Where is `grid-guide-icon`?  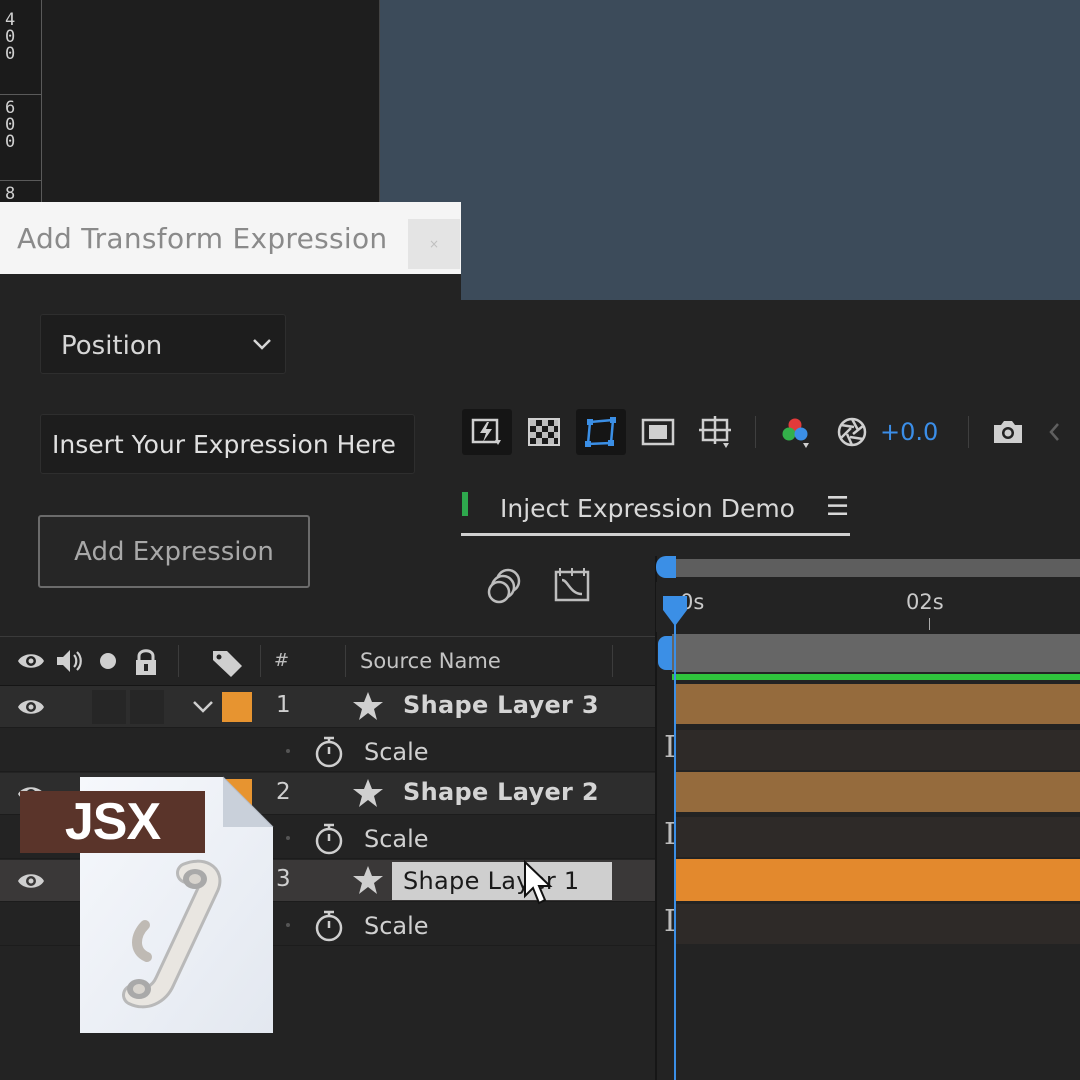
grid-guide-icon is located at coordinates (715, 432).